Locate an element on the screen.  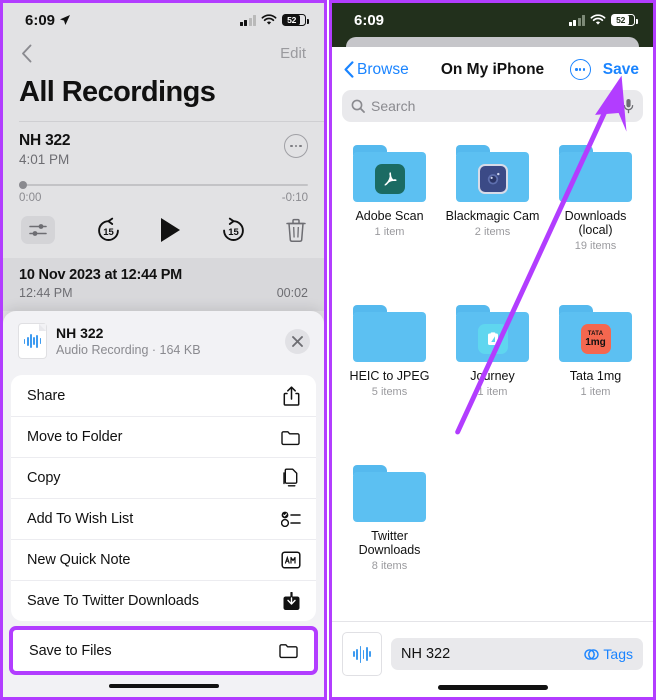
folder-item: Twitter Downloads 8 items is located at coordinates (389, 541).